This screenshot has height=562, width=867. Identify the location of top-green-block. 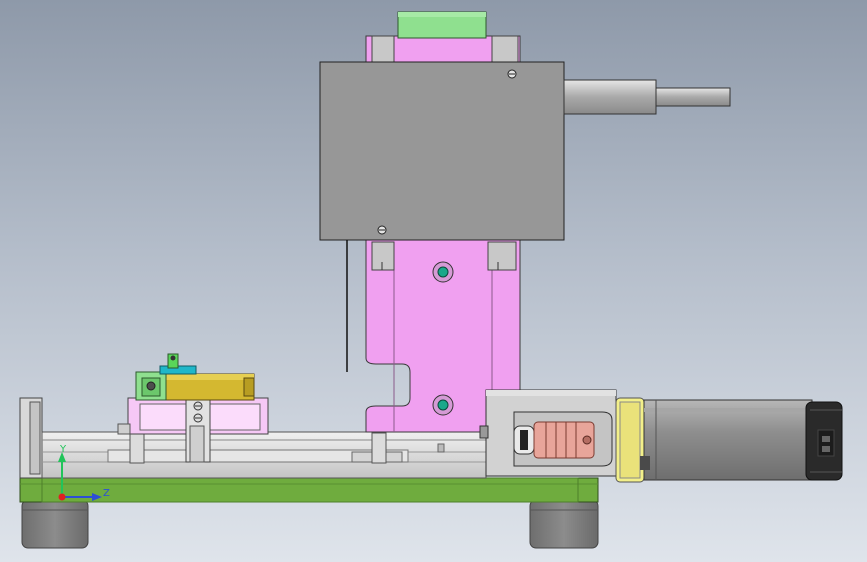
(442, 25).